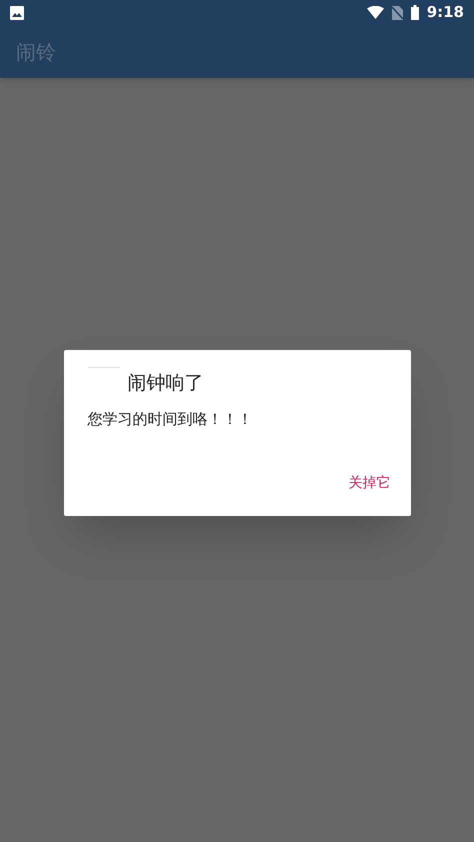 The width and height of the screenshot is (474, 842). What do you see at coordinates (171, 419) in the screenshot?
I see `dialog-message: 您学习的时间到咯！！！` at bounding box center [171, 419].